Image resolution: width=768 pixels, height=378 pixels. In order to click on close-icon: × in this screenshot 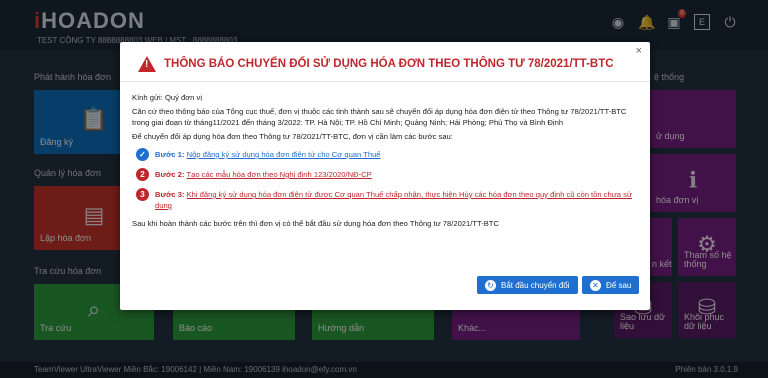, I will do `click(639, 51)`.